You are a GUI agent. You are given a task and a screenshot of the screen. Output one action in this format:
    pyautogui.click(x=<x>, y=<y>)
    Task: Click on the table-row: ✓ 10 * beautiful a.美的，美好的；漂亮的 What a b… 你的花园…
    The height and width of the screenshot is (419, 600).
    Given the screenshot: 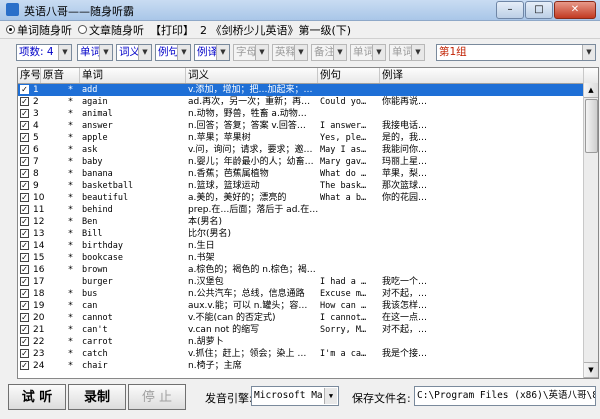 What is the action you would take?
    pyautogui.click(x=308, y=198)
    